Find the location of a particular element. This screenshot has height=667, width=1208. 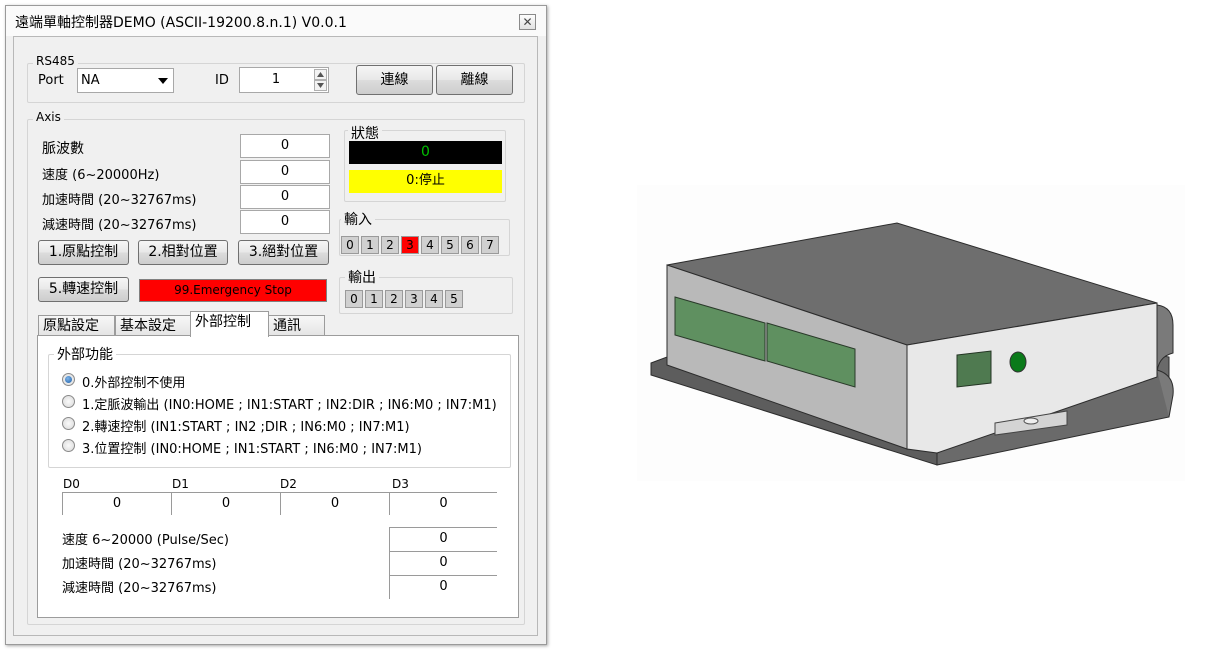

d2-input: 0 is located at coordinates (334, 503).